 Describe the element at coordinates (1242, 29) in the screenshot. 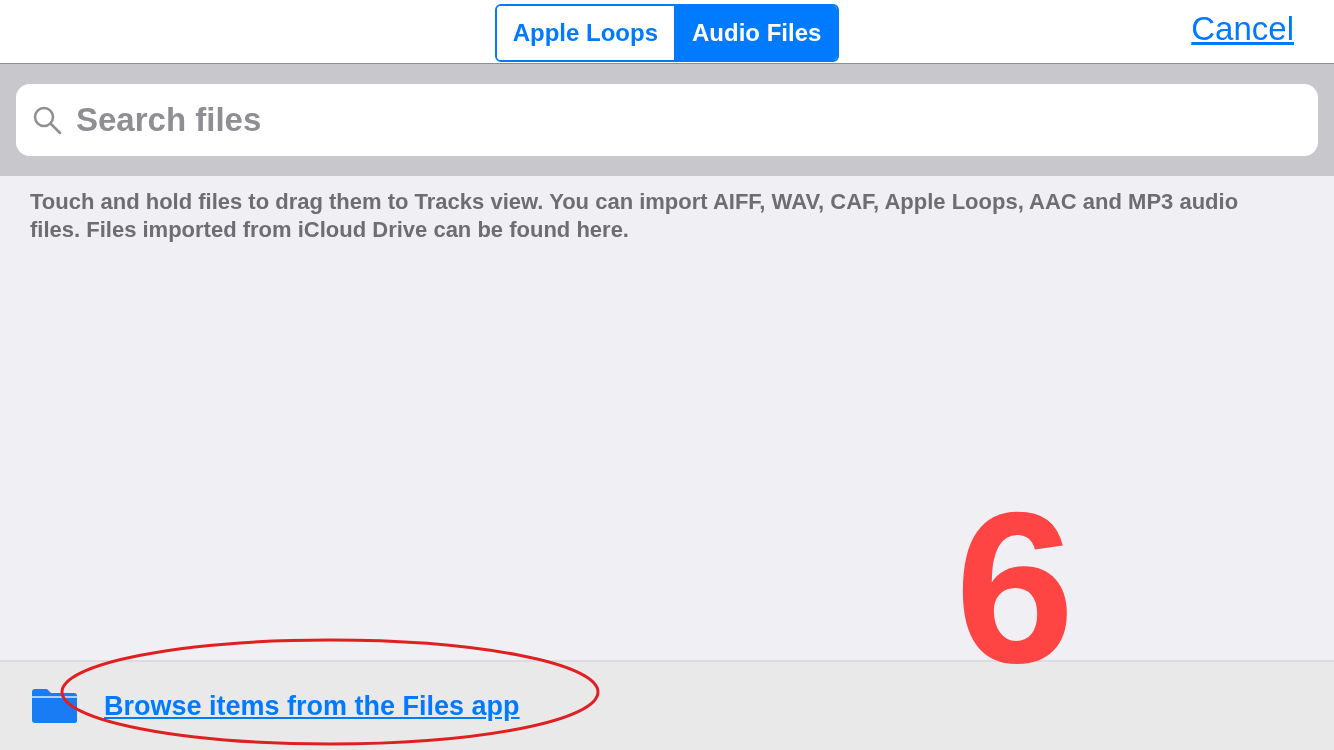

I see `cancel-link: Cancel` at that location.